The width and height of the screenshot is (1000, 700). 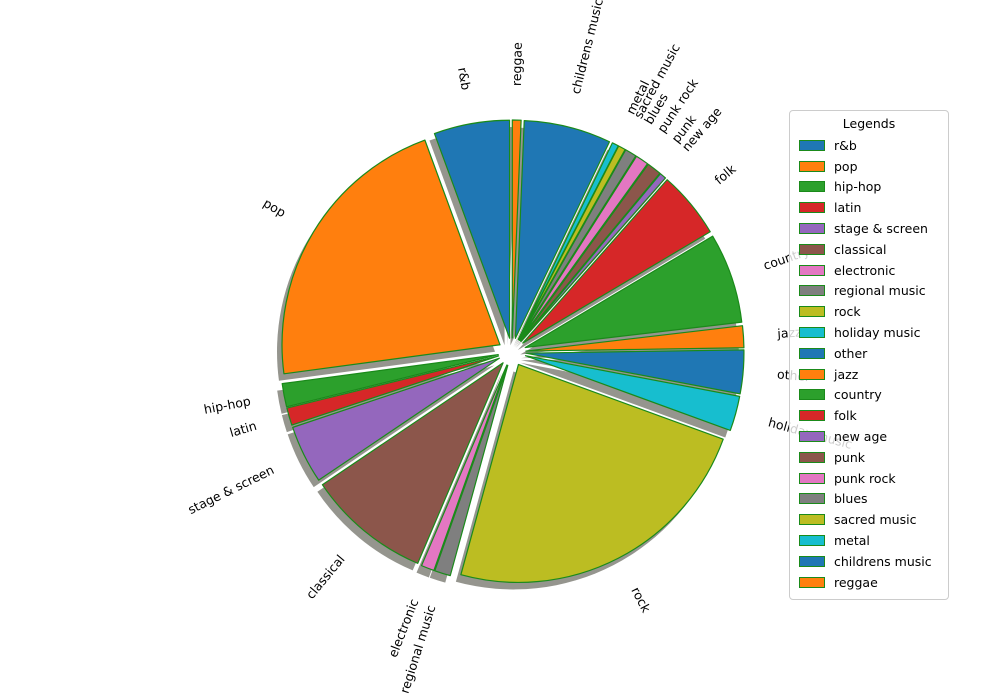 I want to click on legend-item-label: sacred music, so click(x=875, y=520).